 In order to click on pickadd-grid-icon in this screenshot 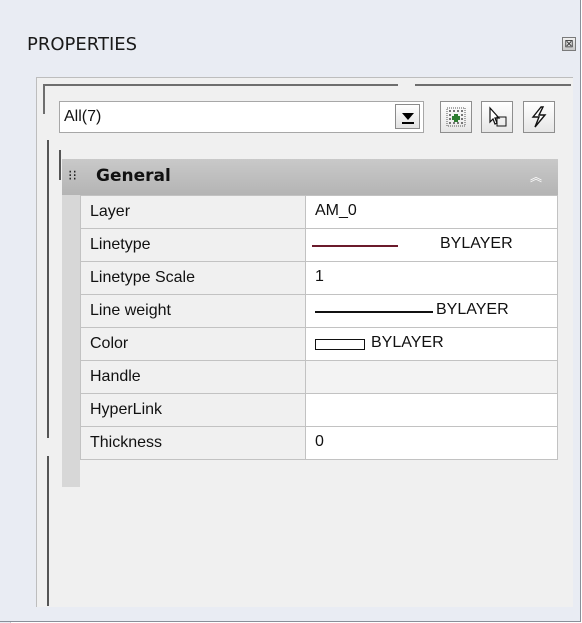, I will do `click(456, 117)`.